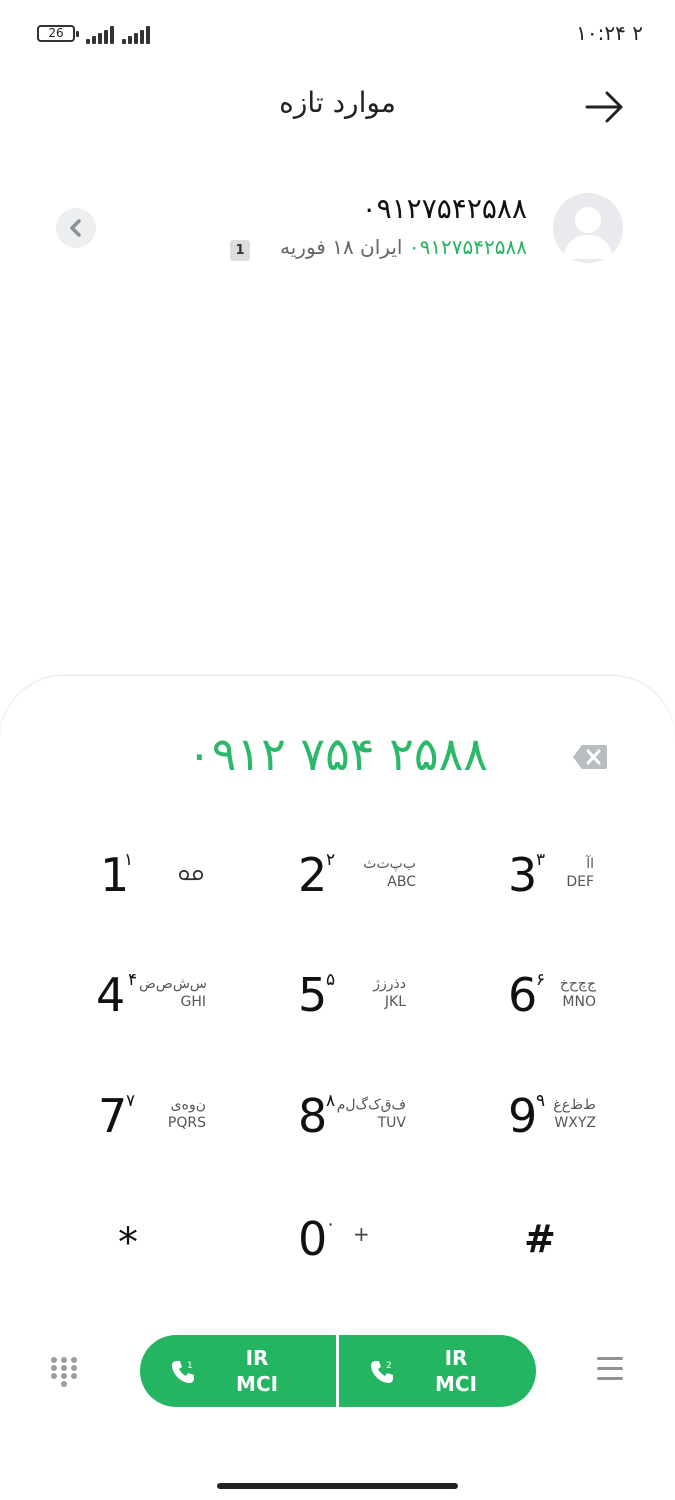 The width and height of the screenshot is (675, 1500). Describe the element at coordinates (240, 250) in the screenshot. I see `sim-badge: 1` at that location.